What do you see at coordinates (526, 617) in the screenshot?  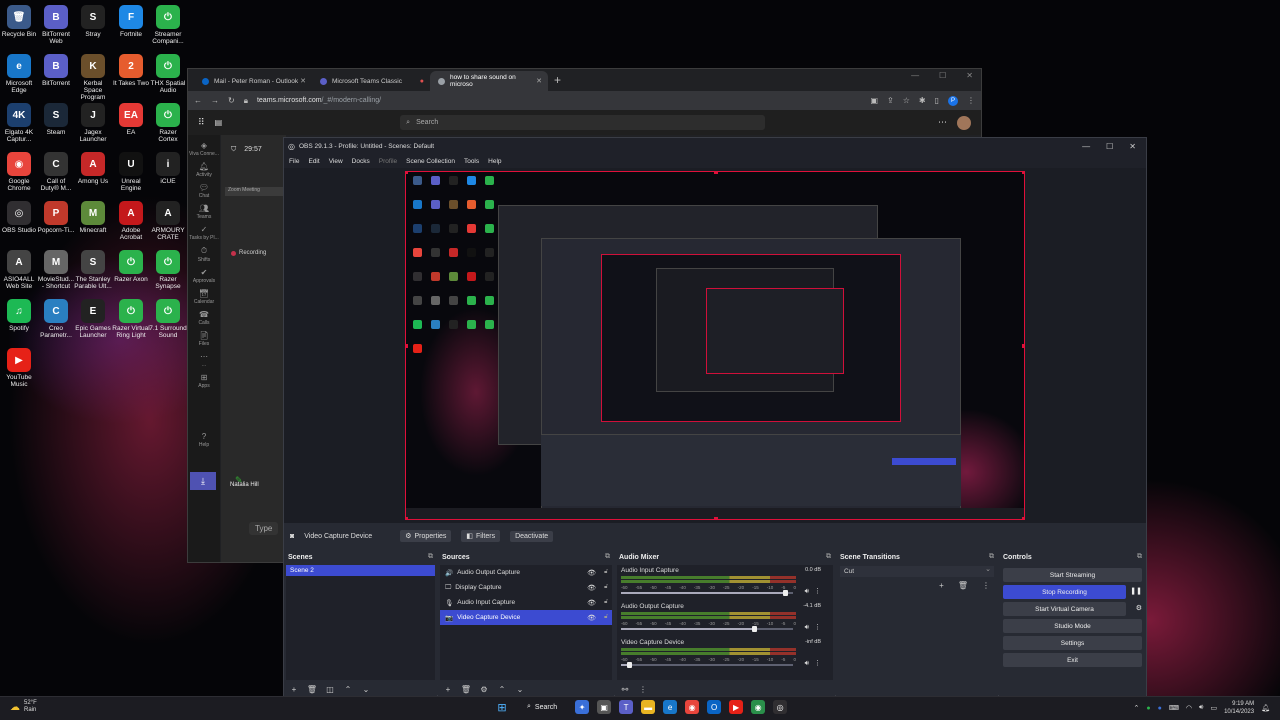 I see `source-item: 📷 Video Capture Device 👁︎ 🔓︎` at bounding box center [526, 617].